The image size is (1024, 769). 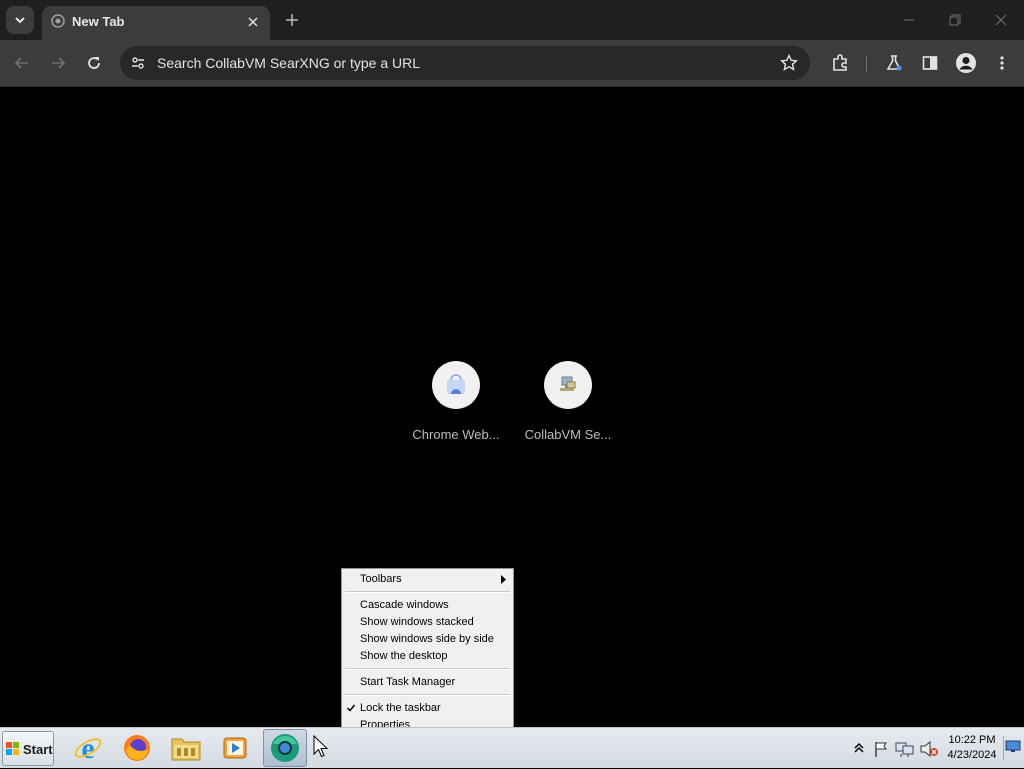 I want to click on svg-text: e, so click(x=87, y=748).